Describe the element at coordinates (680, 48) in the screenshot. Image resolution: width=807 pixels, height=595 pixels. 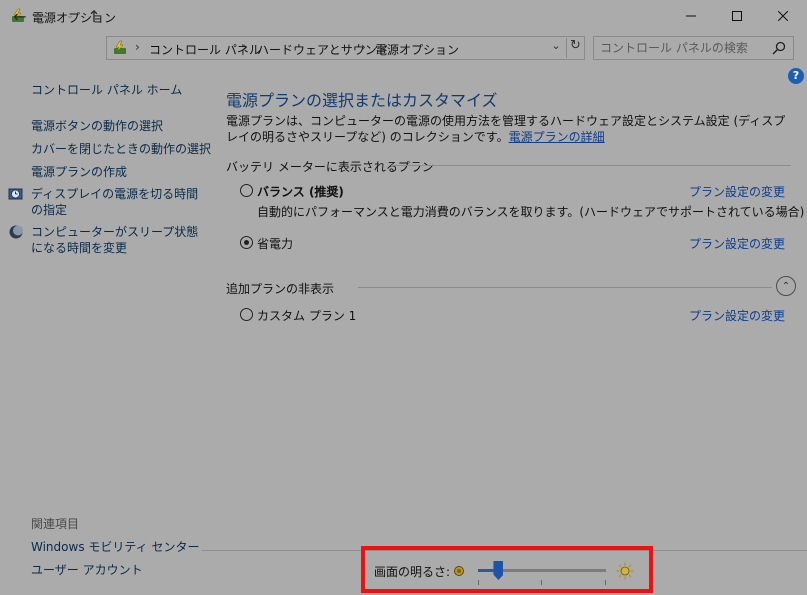
I see `search-input` at that location.